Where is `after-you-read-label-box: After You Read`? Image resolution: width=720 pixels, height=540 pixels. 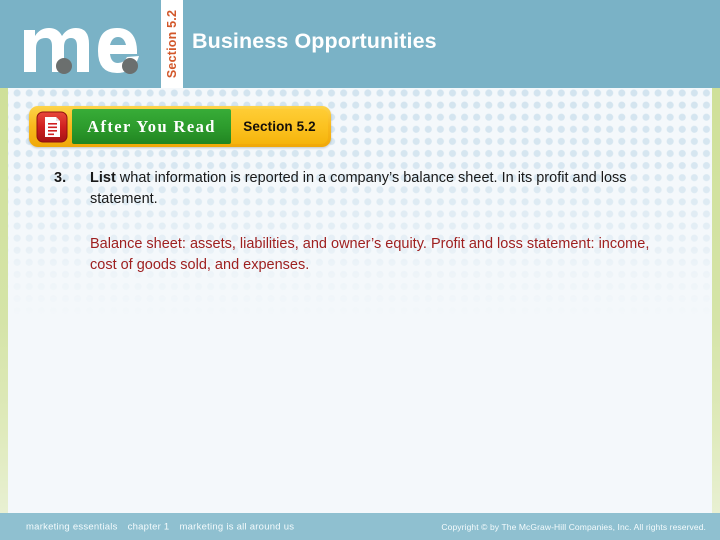
after-you-read-label-box: After You Read is located at coordinates (151, 126).